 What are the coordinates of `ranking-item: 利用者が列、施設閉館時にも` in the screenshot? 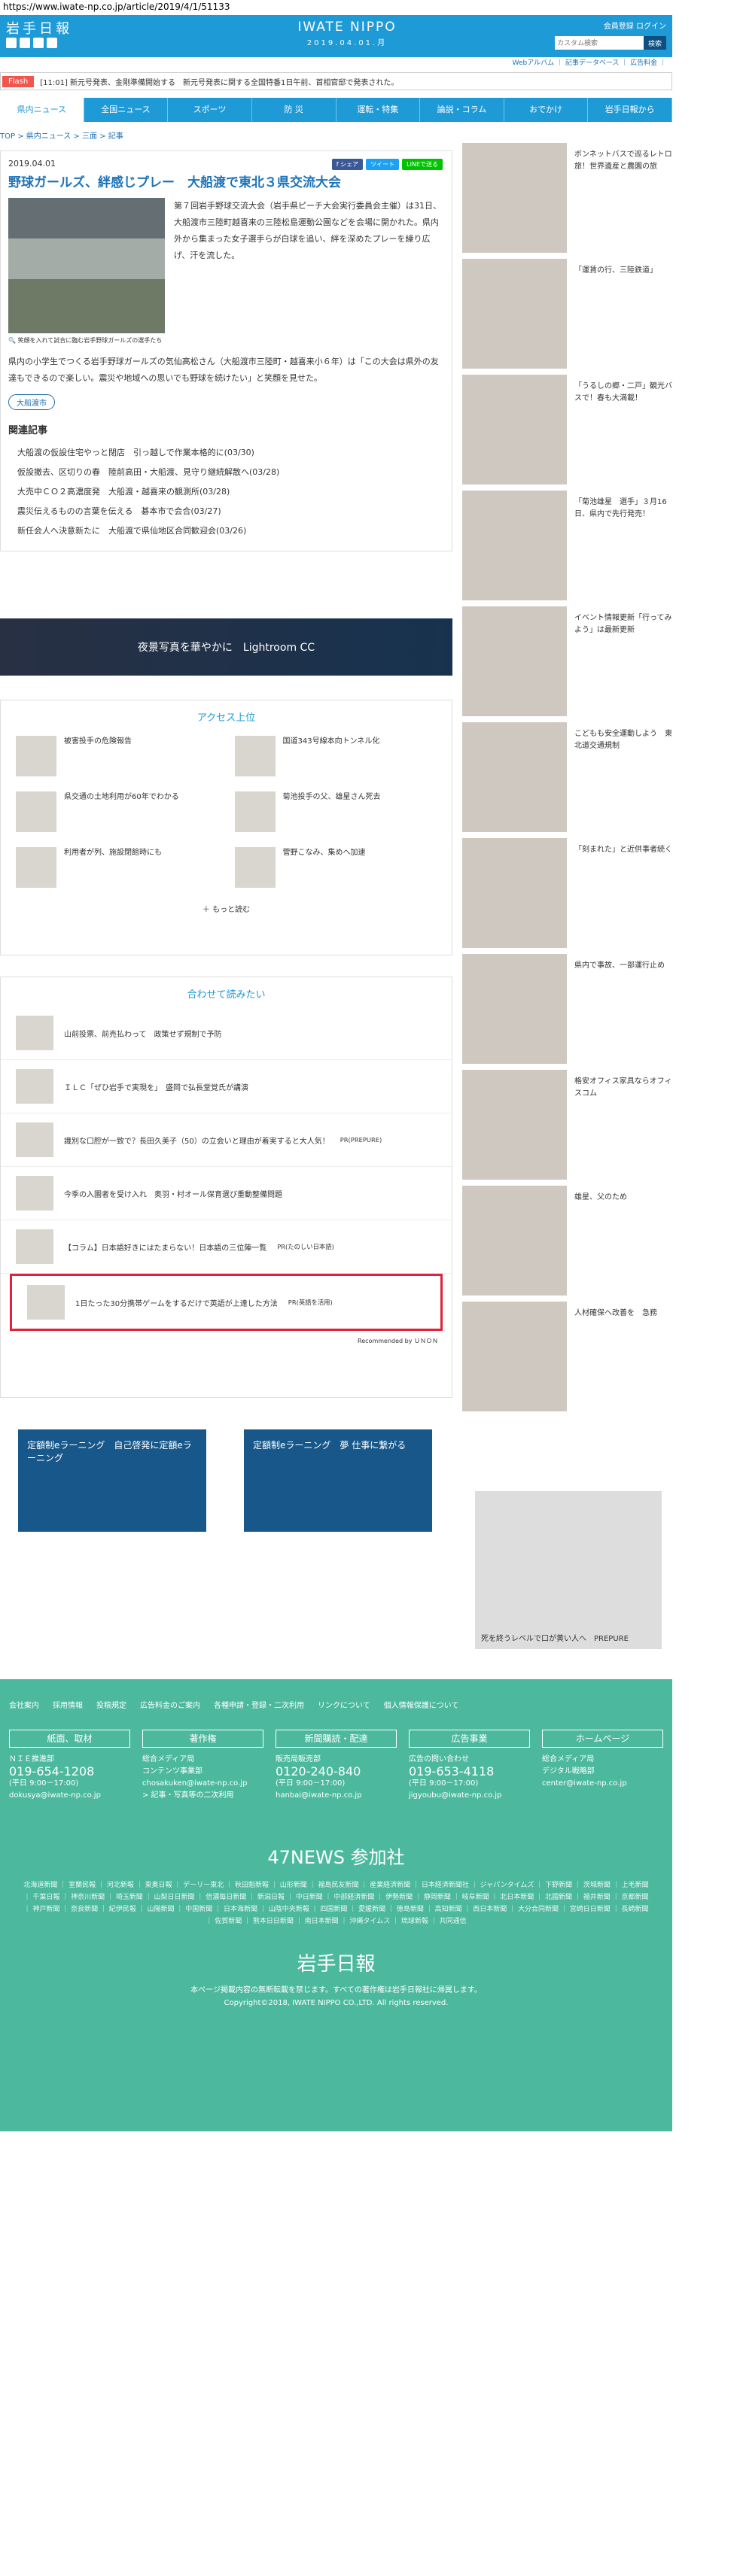 It's located at (117, 868).